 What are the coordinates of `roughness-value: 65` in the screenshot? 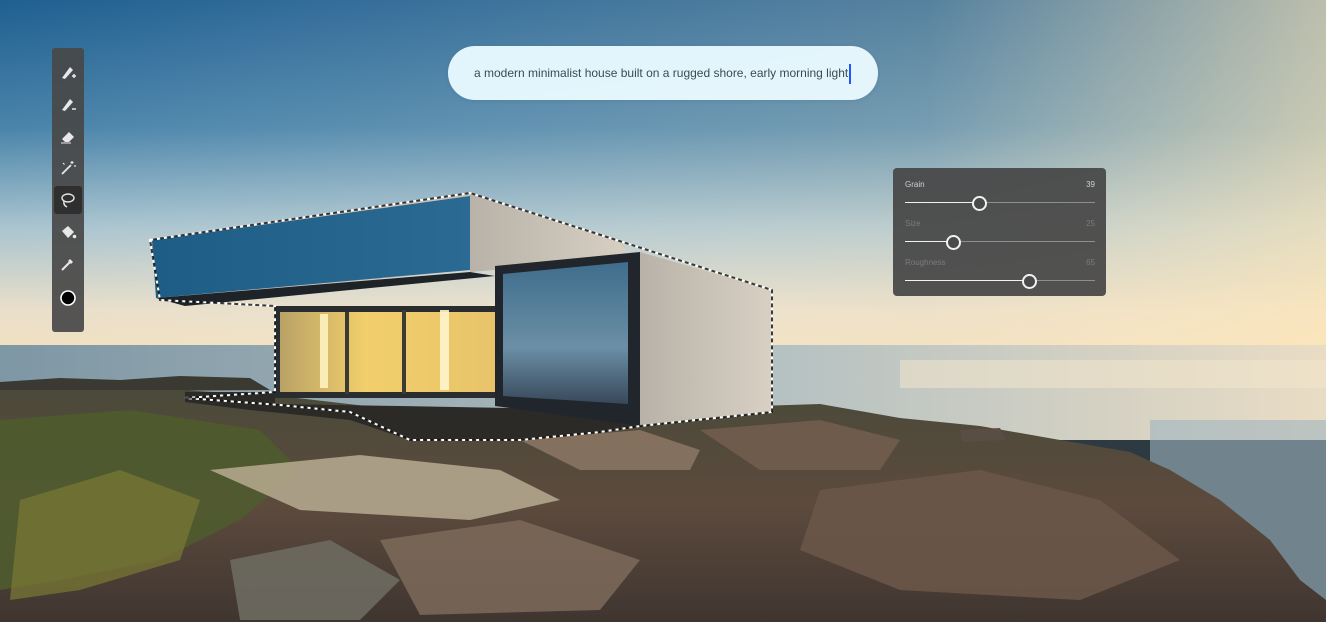 It's located at (1090, 262).